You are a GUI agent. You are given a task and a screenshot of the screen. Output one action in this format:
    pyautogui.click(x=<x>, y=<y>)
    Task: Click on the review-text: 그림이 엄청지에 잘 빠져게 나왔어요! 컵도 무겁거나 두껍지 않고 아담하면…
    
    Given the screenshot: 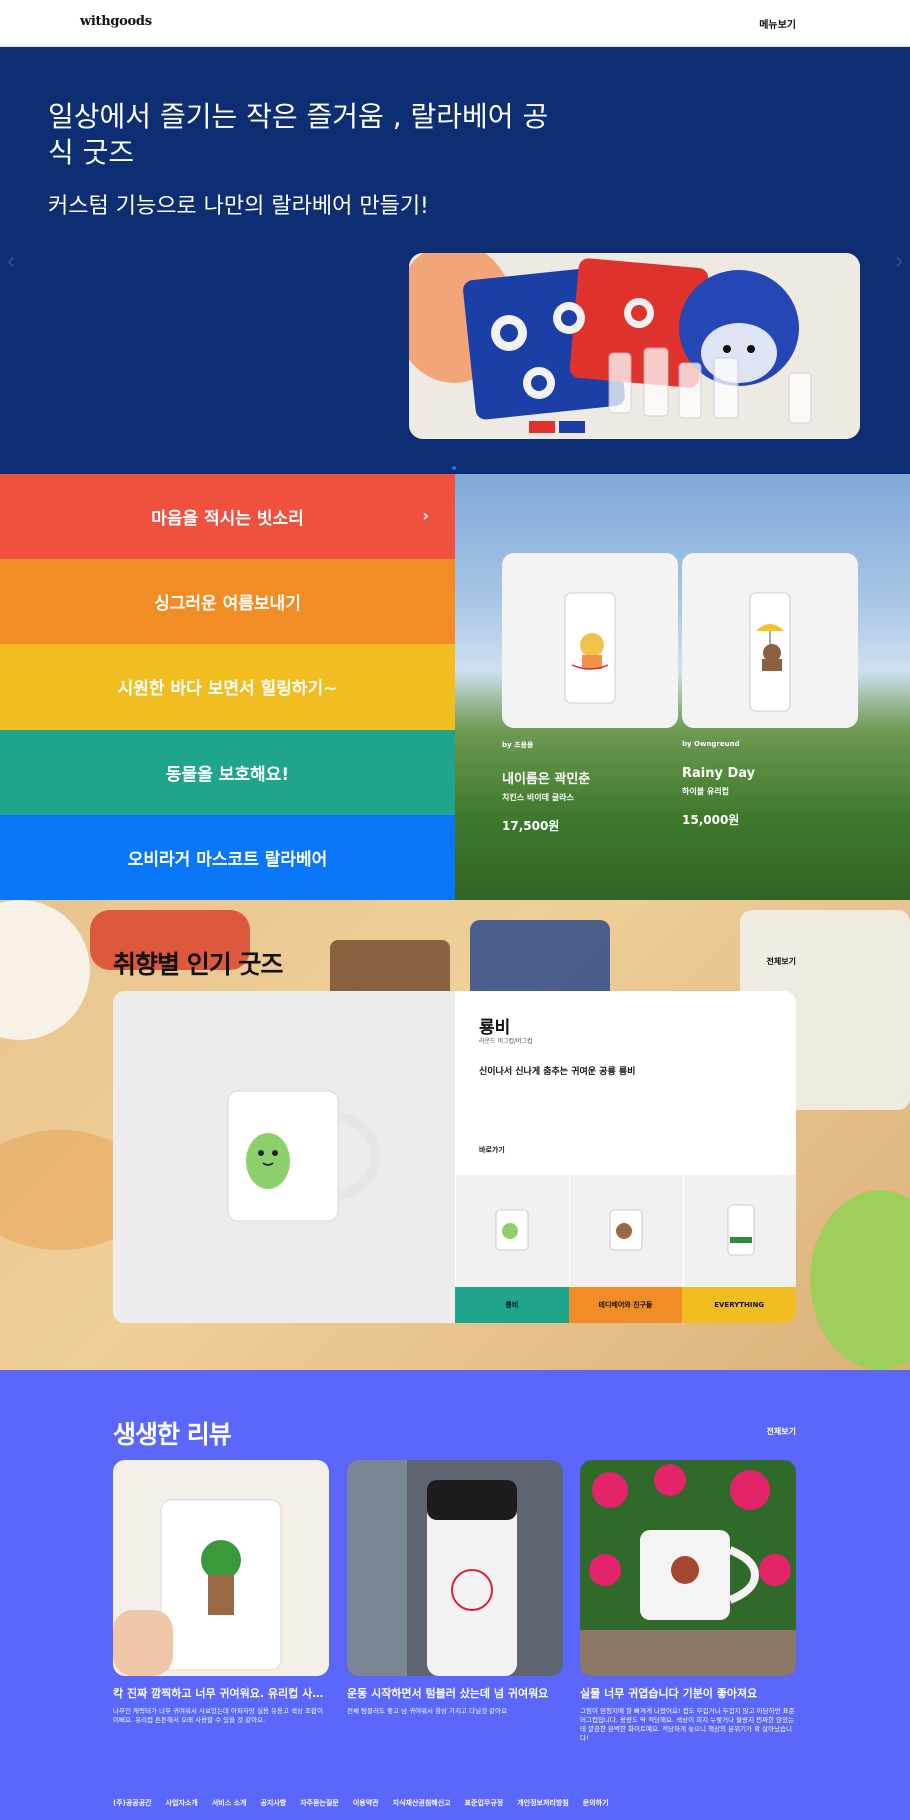 What is the action you would take?
    pyautogui.click(x=687, y=1724)
    